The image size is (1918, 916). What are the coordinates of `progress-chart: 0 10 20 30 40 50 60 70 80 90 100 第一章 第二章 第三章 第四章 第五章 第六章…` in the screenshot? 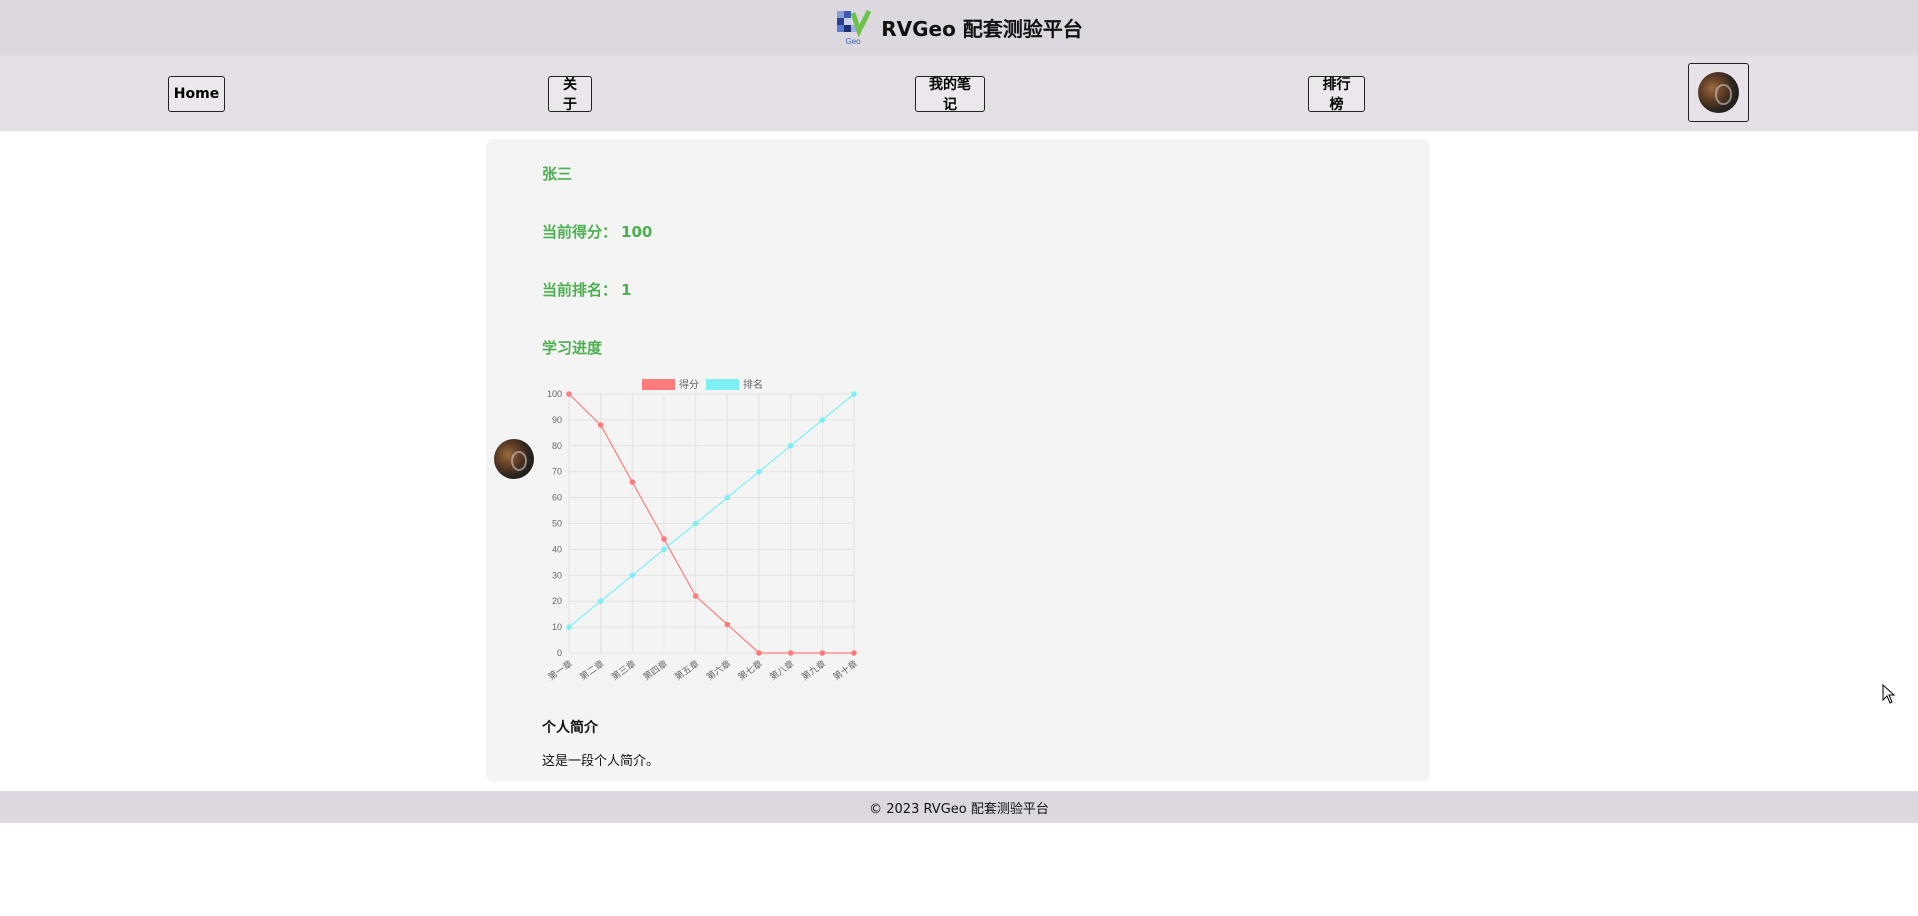 It's located at (702, 528).